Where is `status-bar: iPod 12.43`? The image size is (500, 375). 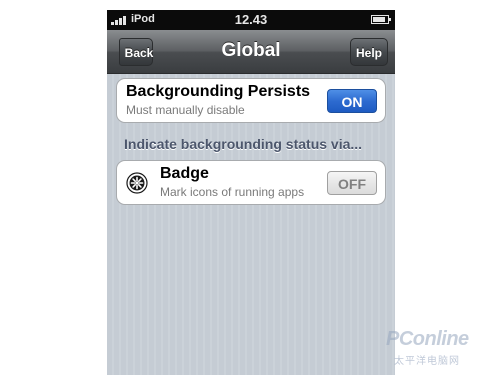
status-bar: iPod 12.43 is located at coordinates (251, 20).